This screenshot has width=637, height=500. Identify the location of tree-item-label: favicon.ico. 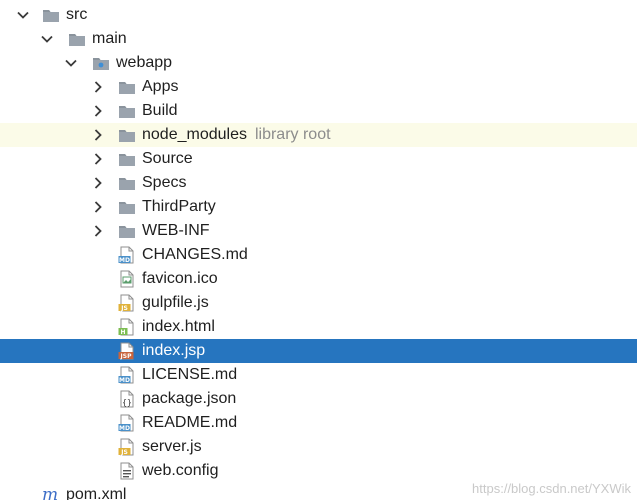
(180, 279).